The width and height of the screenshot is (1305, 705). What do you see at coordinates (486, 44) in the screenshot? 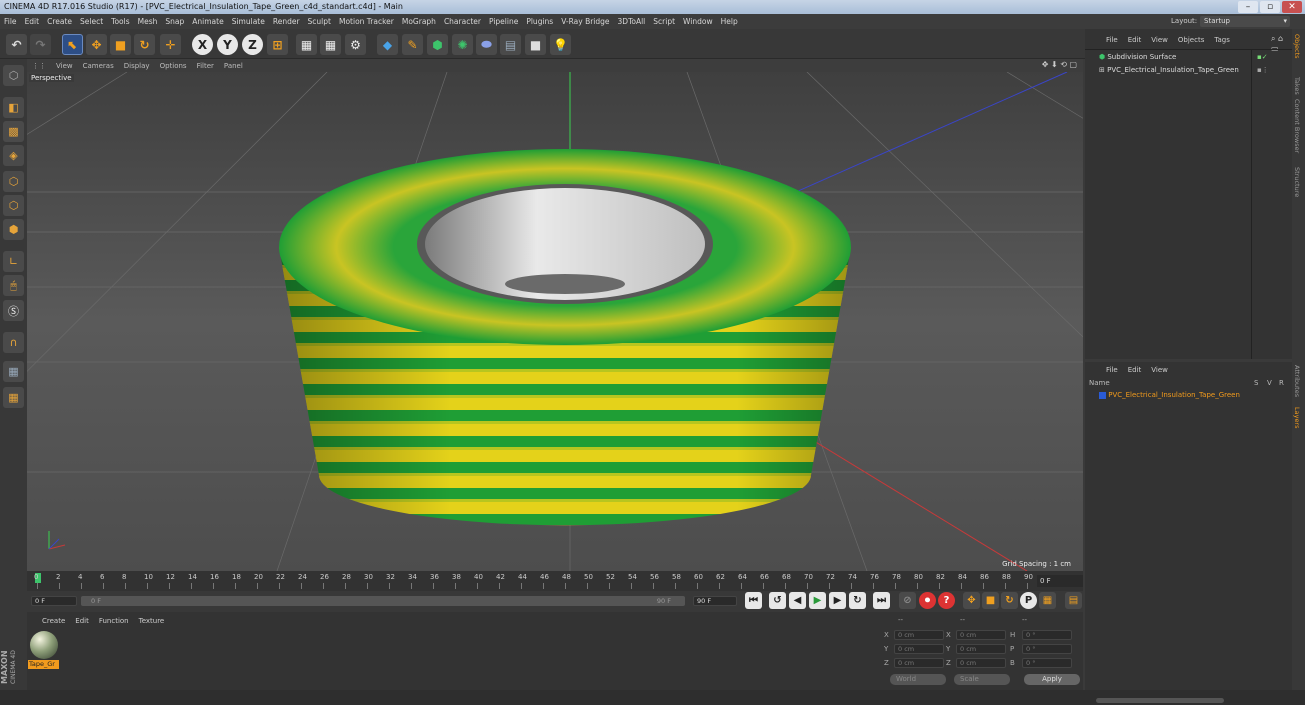
I see `deformer-icon: ⬬` at bounding box center [486, 44].